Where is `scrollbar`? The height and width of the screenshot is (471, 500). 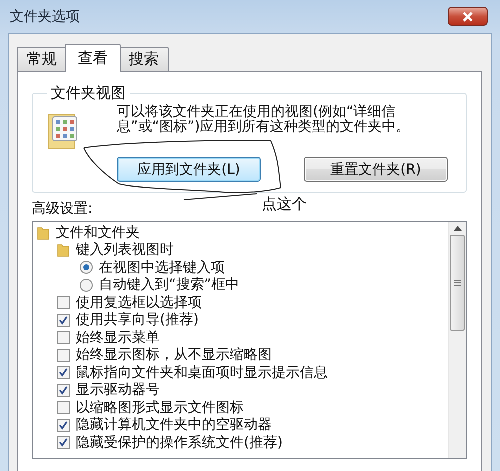
scrollbar is located at coordinates (457, 340).